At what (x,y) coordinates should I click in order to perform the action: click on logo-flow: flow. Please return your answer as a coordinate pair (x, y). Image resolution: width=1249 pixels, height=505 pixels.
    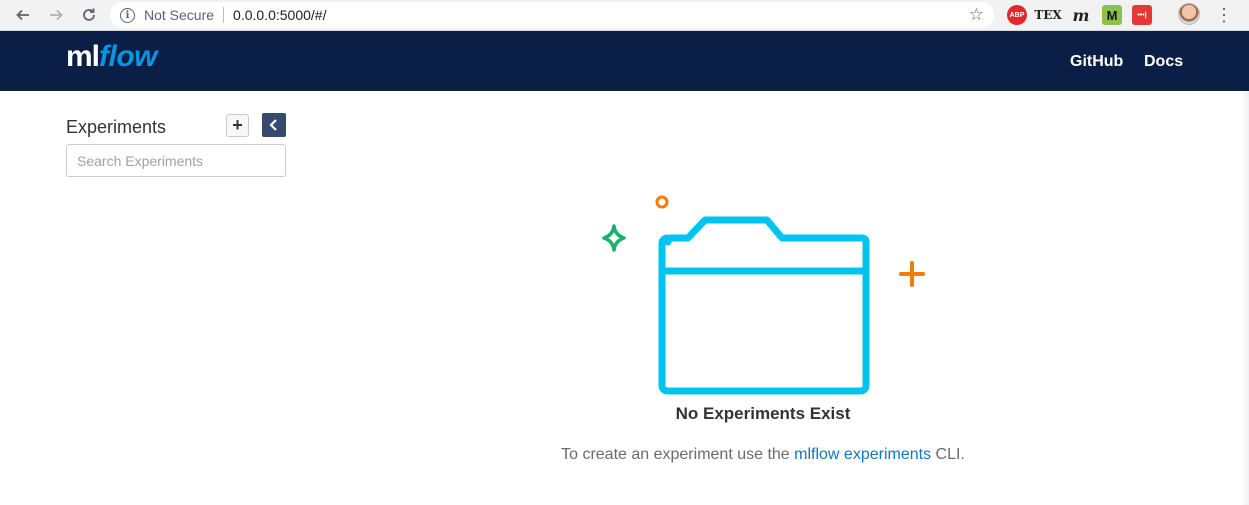
    Looking at the image, I should click on (128, 56).